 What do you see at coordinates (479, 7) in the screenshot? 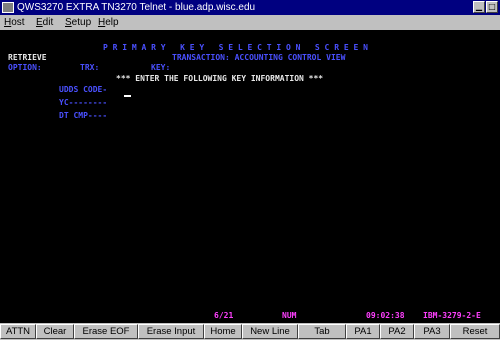
I see `minimize-button: ▁` at bounding box center [479, 7].